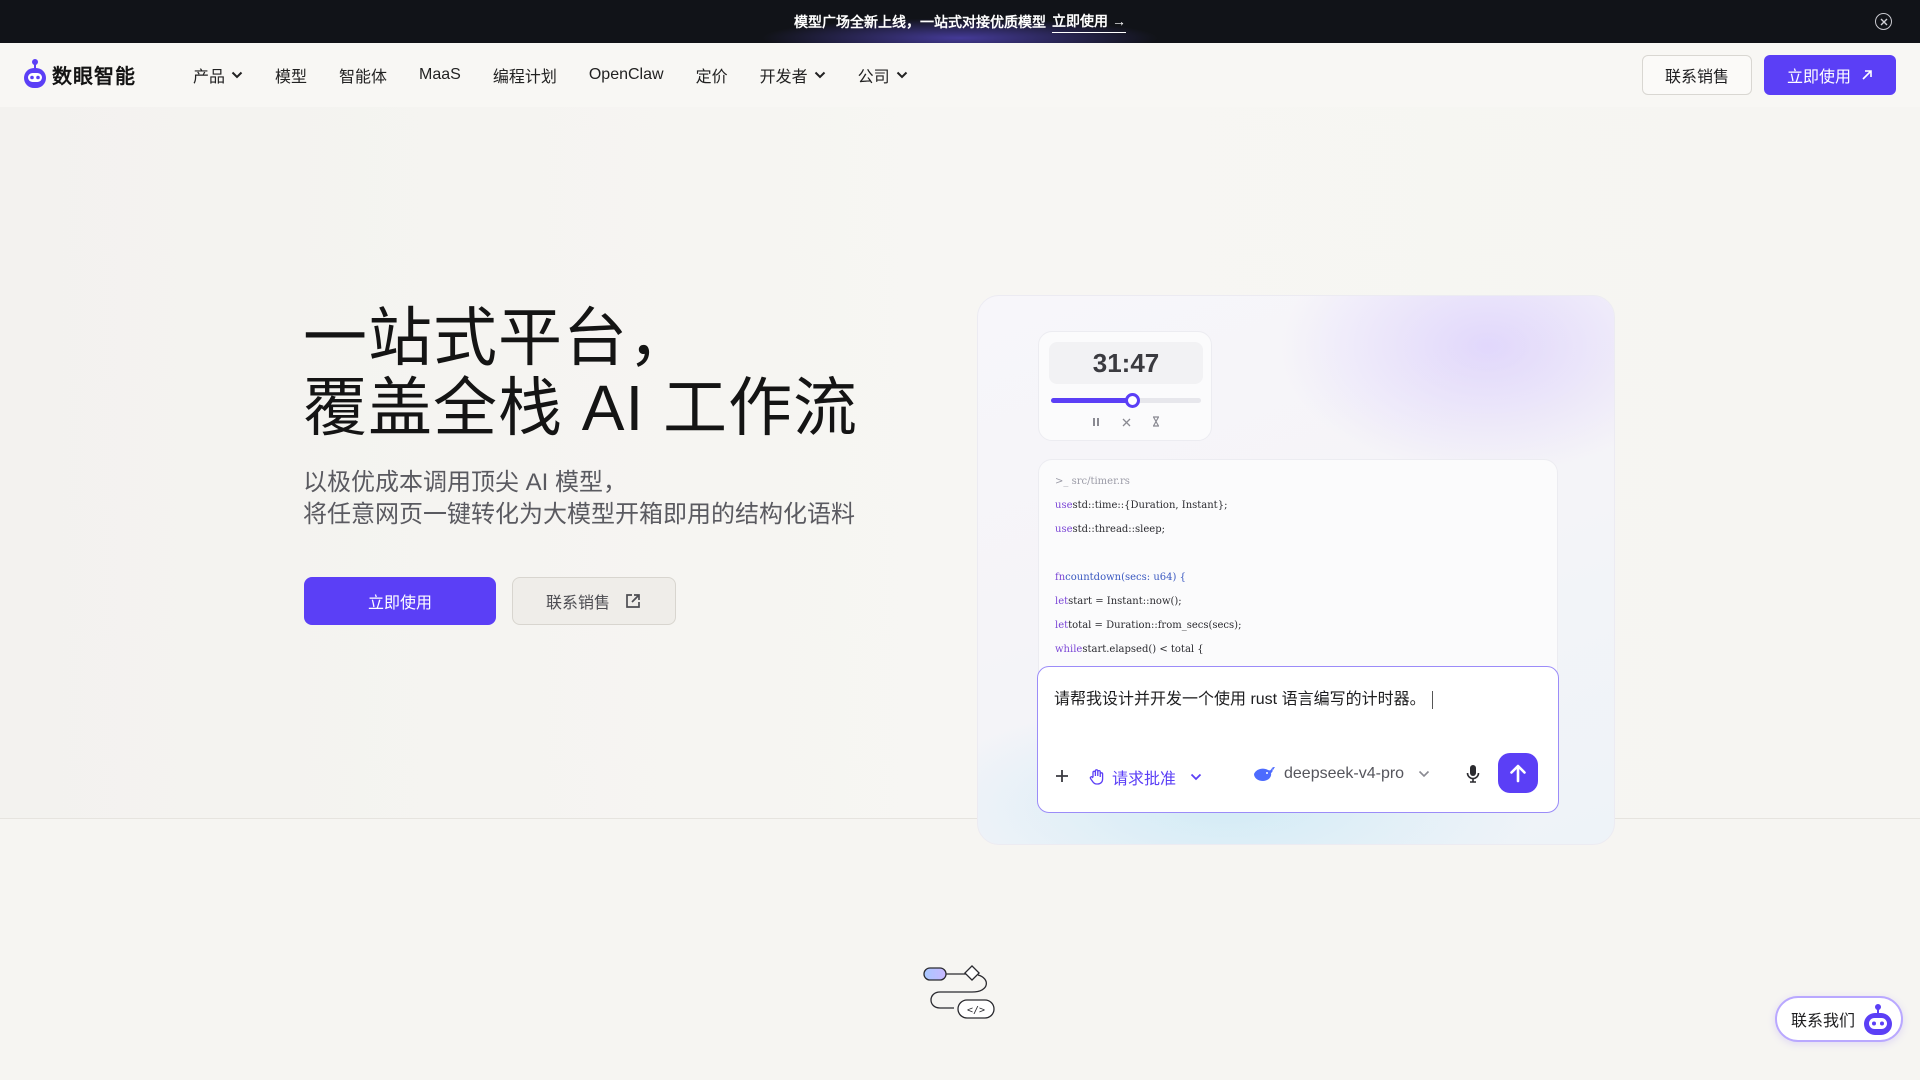  What do you see at coordinates (1096, 423) in the screenshot?
I see `pause-icon` at bounding box center [1096, 423].